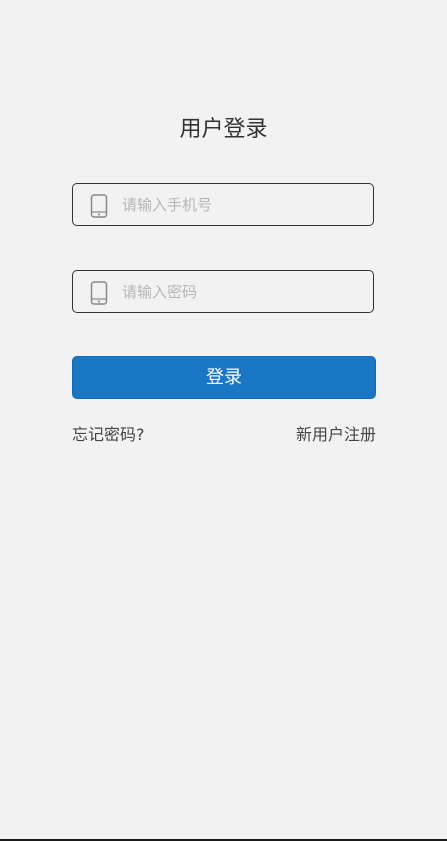  I want to click on forgot-password-link: 忘记密码?, so click(108, 435).